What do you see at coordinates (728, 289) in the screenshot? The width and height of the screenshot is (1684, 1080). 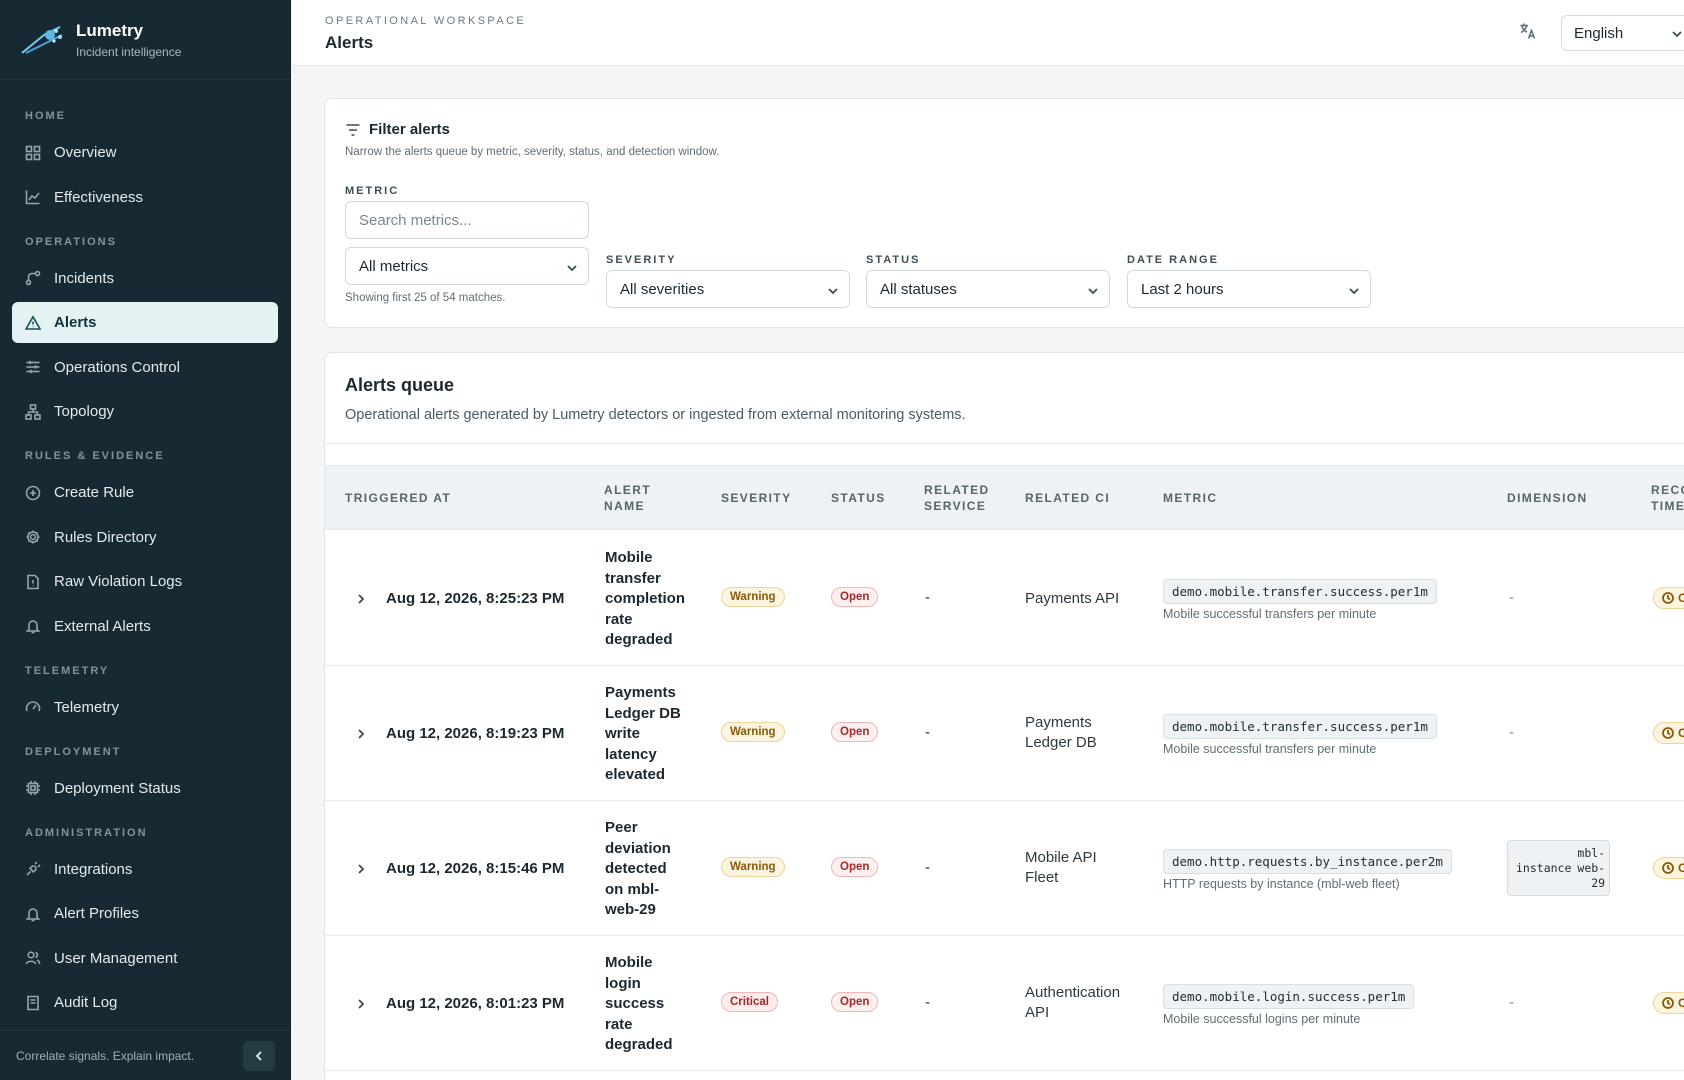 I see `severity-select: All severities` at bounding box center [728, 289].